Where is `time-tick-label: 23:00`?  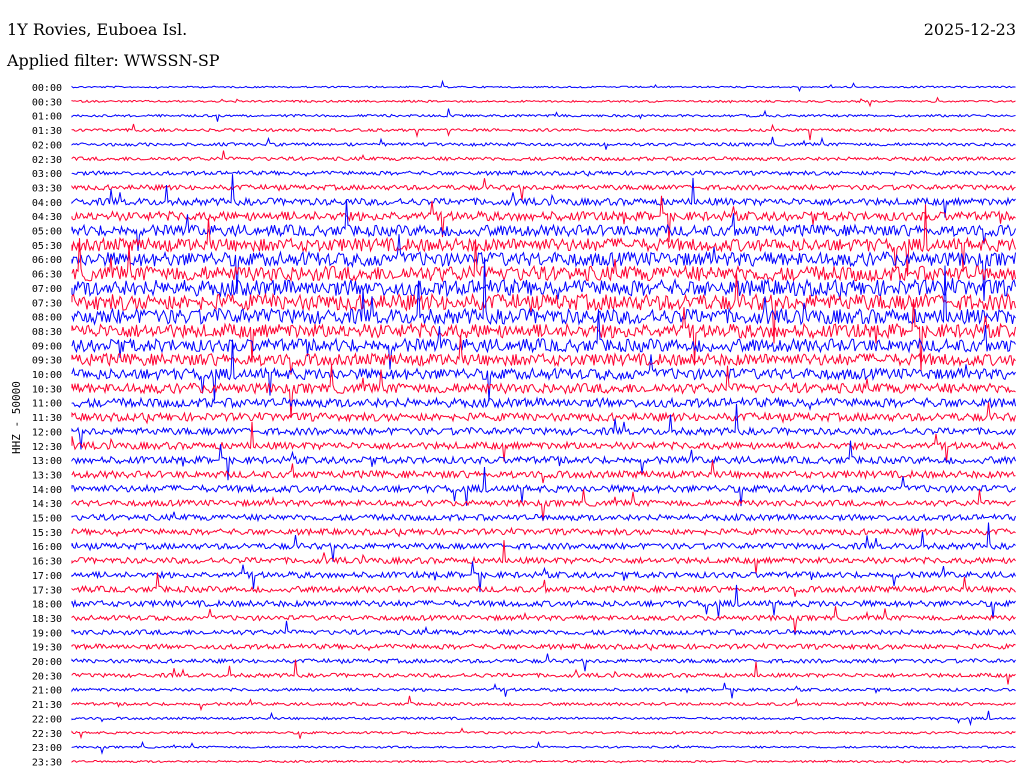 time-tick-label: 23:00 is located at coordinates (47, 748).